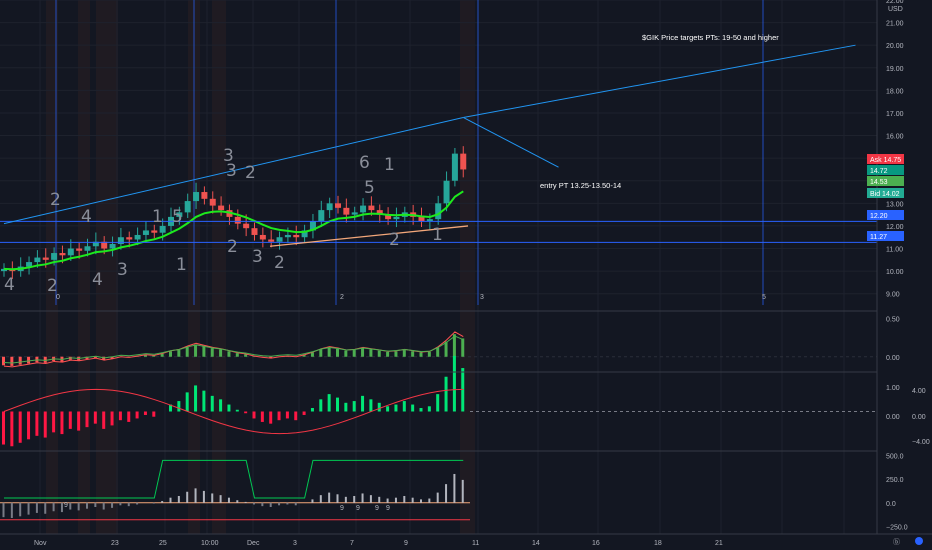  I want to click on hist-tick: 1.00, so click(893, 388).